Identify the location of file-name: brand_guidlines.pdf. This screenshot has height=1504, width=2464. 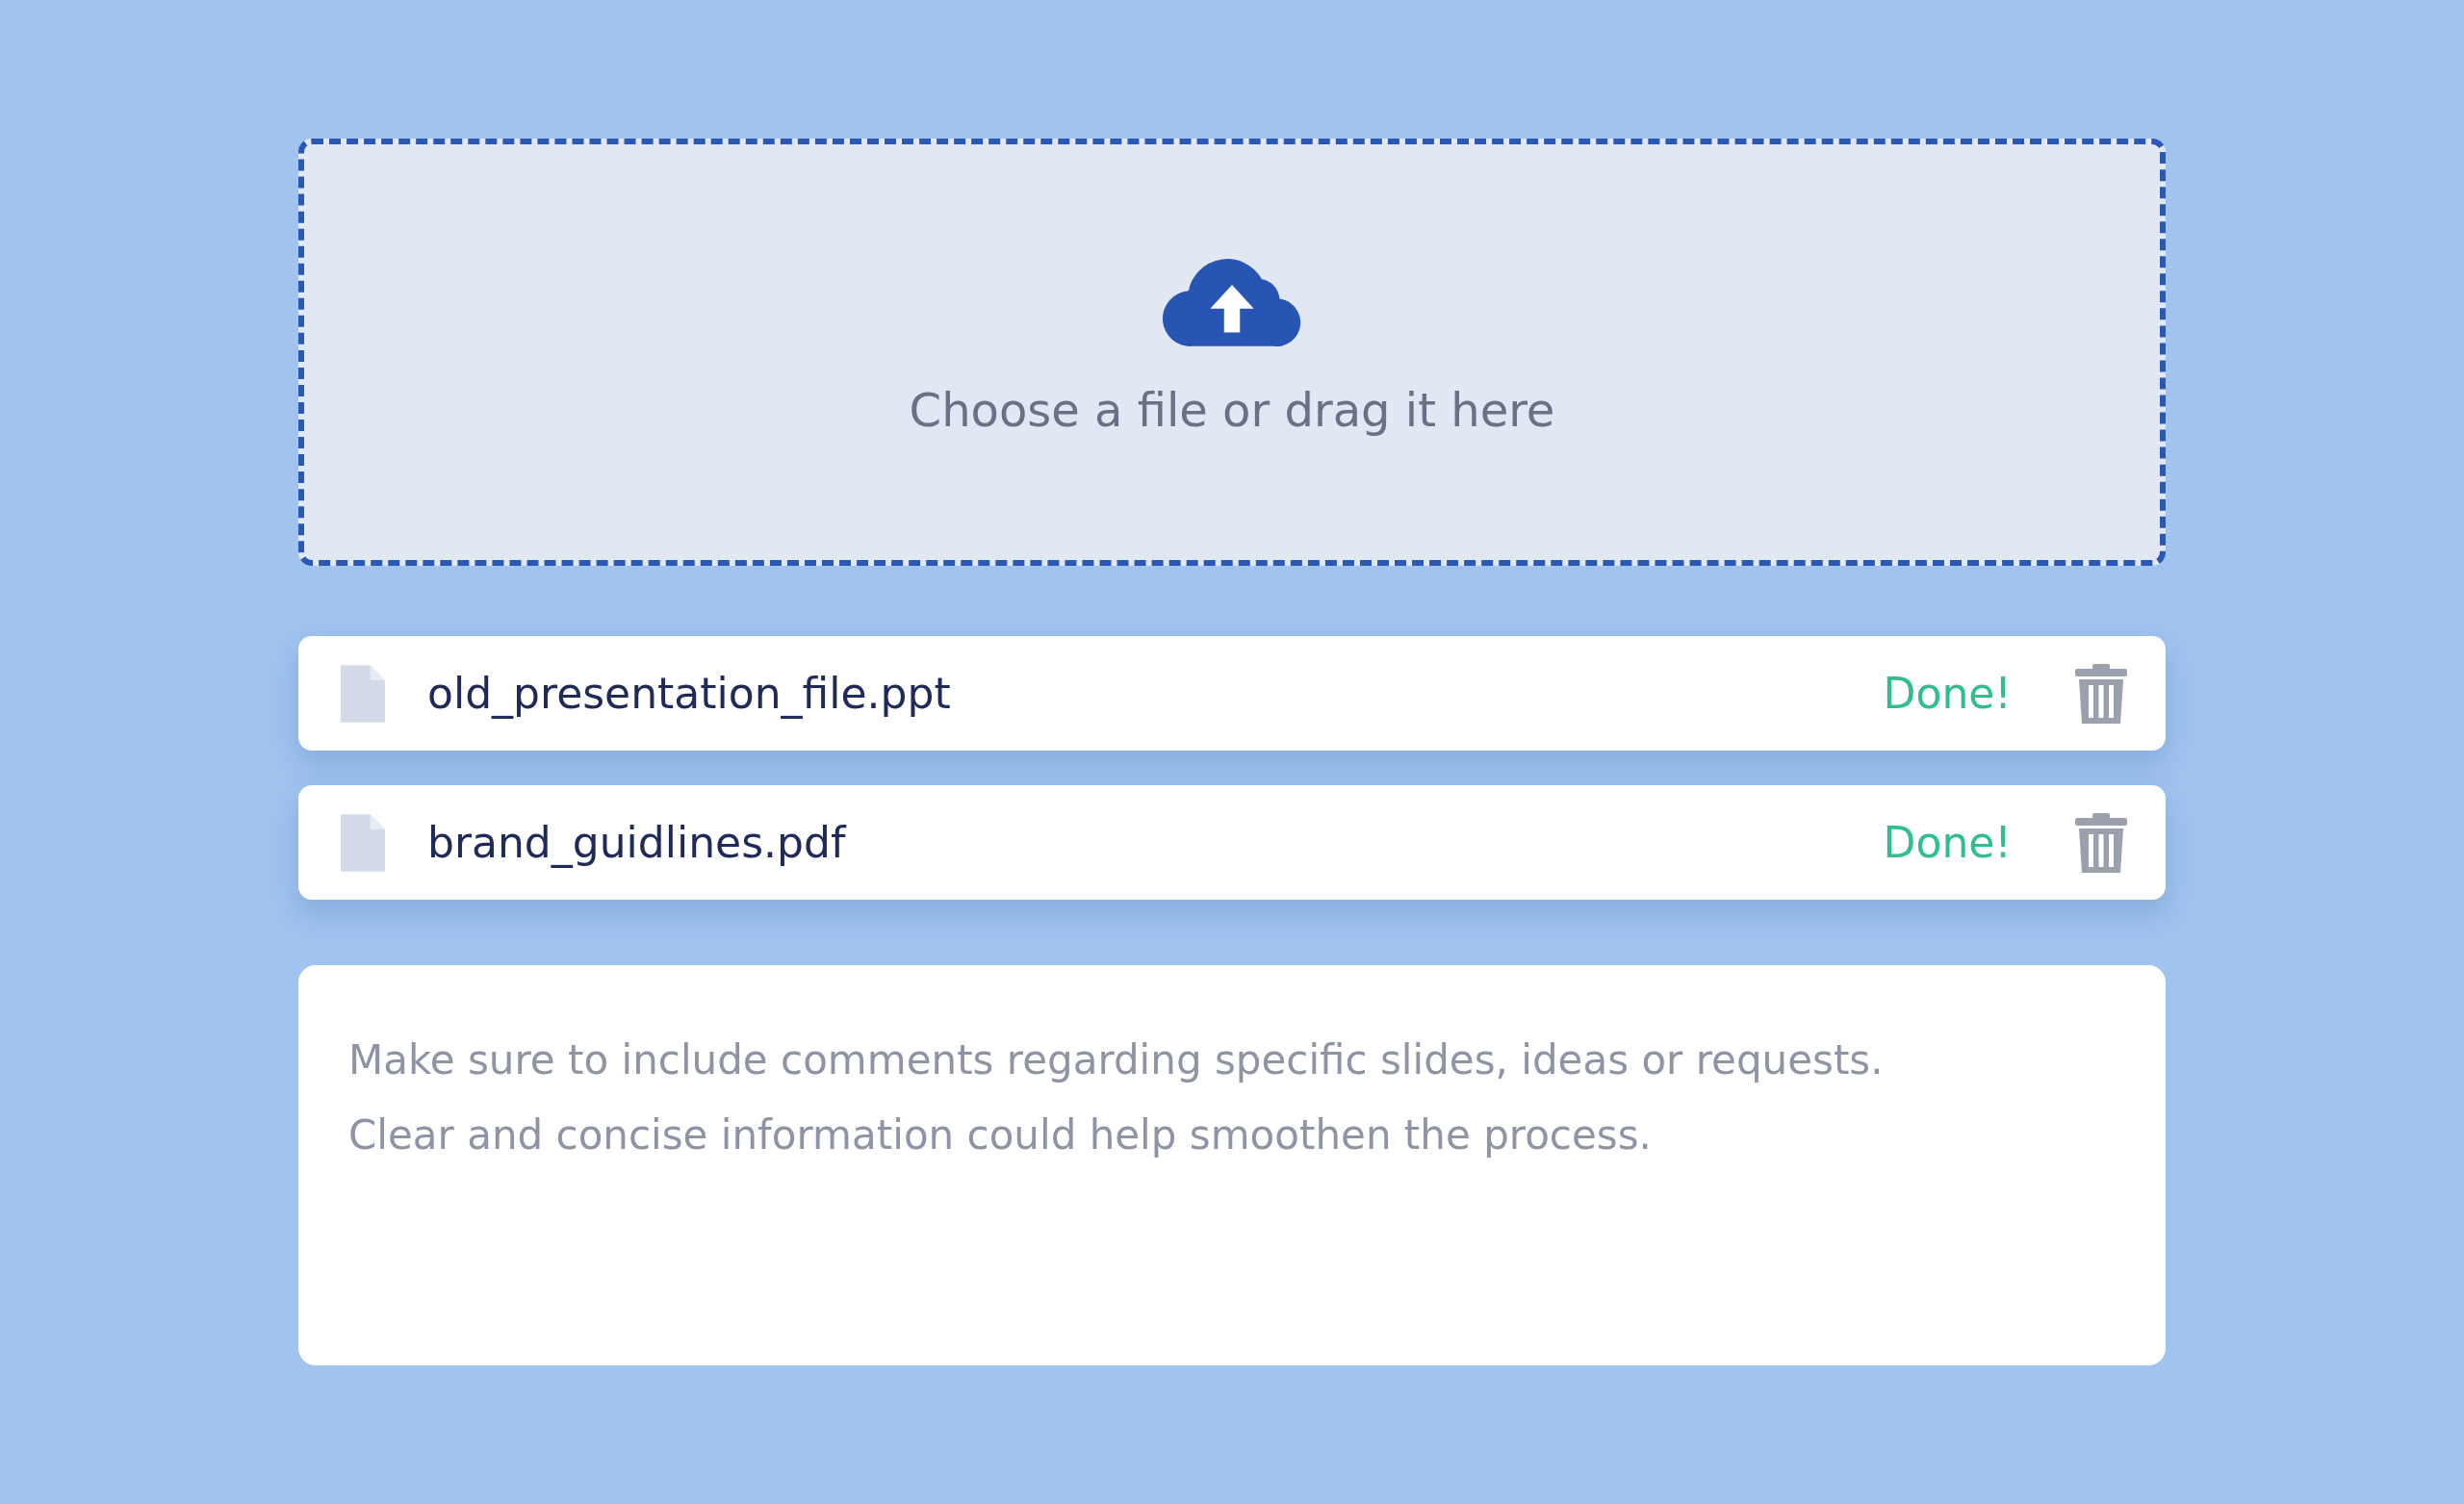
(637, 843).